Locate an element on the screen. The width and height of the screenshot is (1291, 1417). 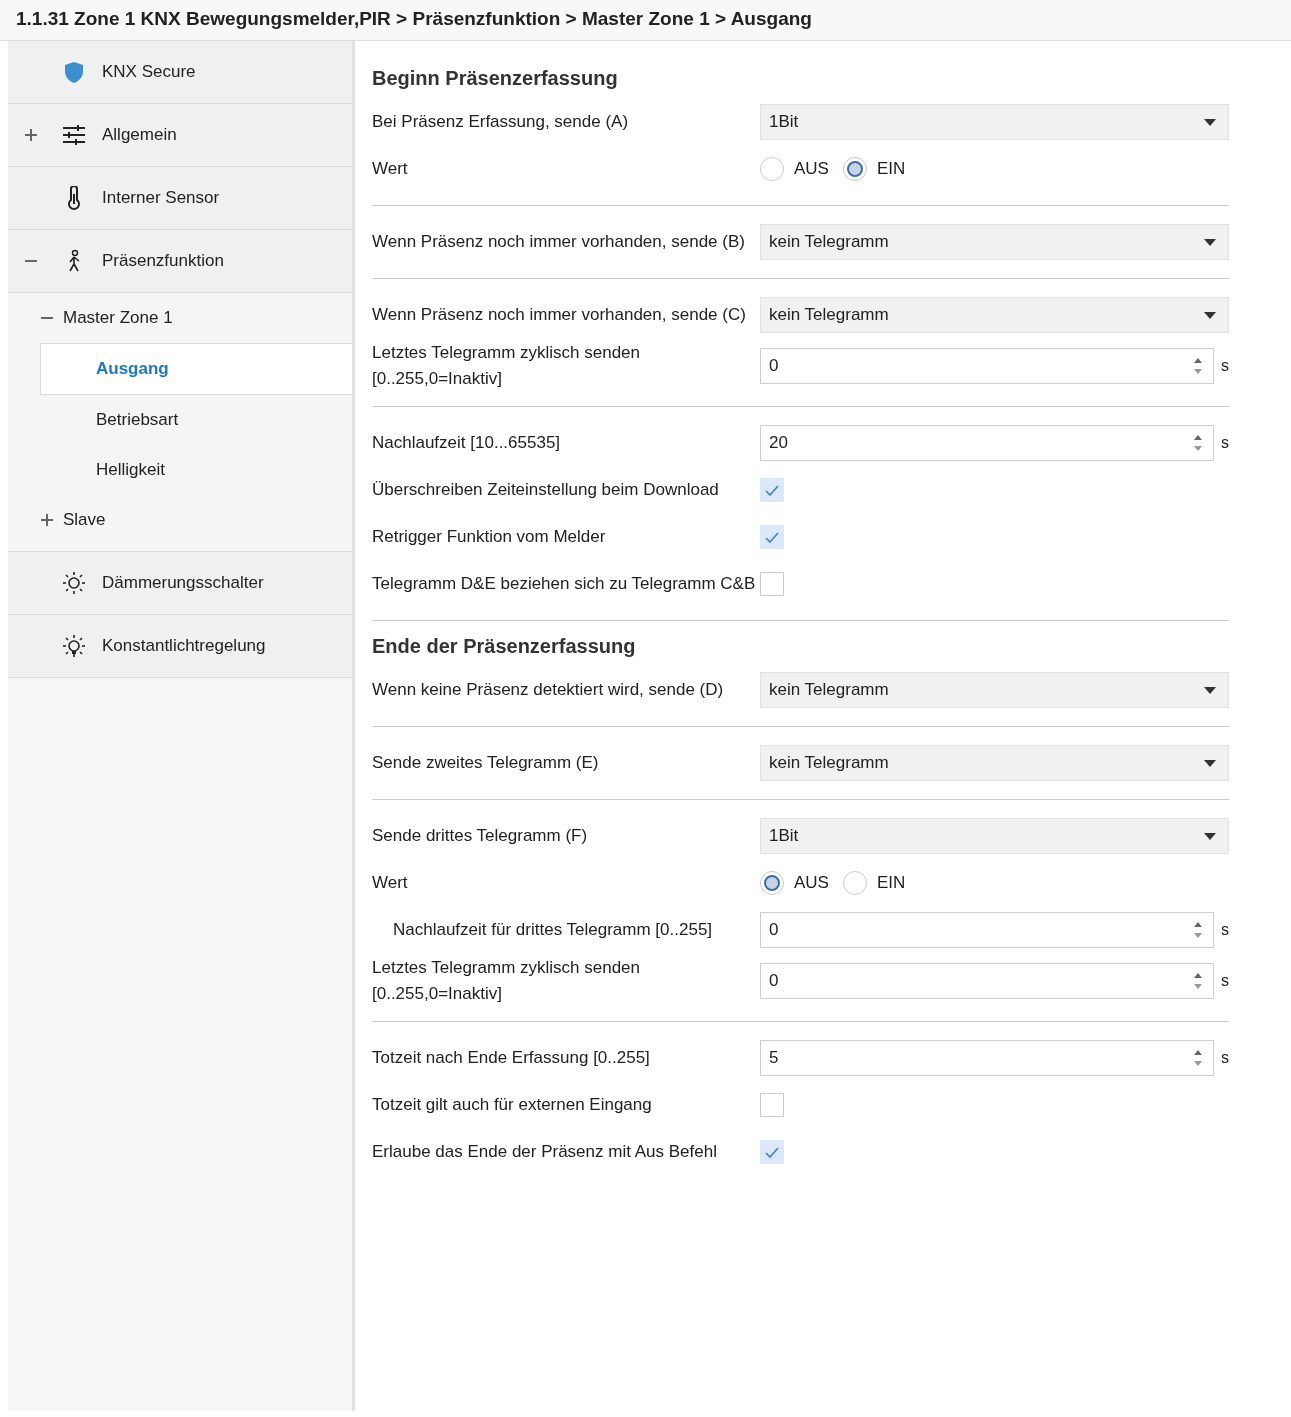
sidebar-item: KNX Secure is located at coordinates (180, 72).